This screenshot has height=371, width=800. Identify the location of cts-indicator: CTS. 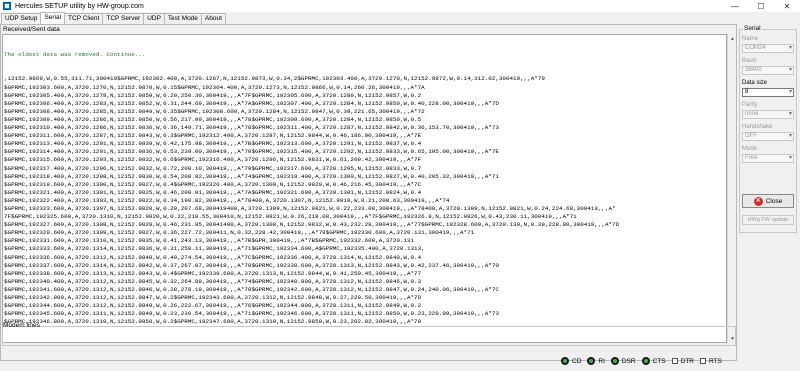
(653, 361).